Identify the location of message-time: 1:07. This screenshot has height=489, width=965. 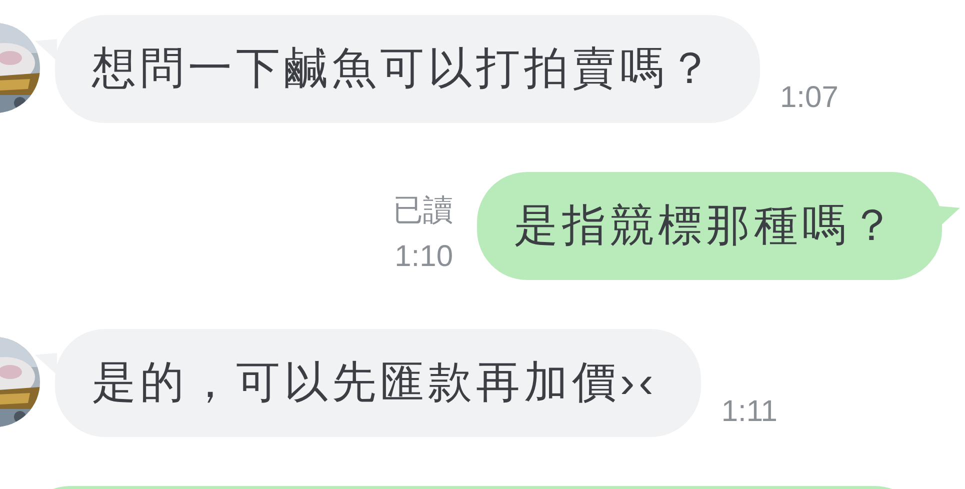
(809, 98).